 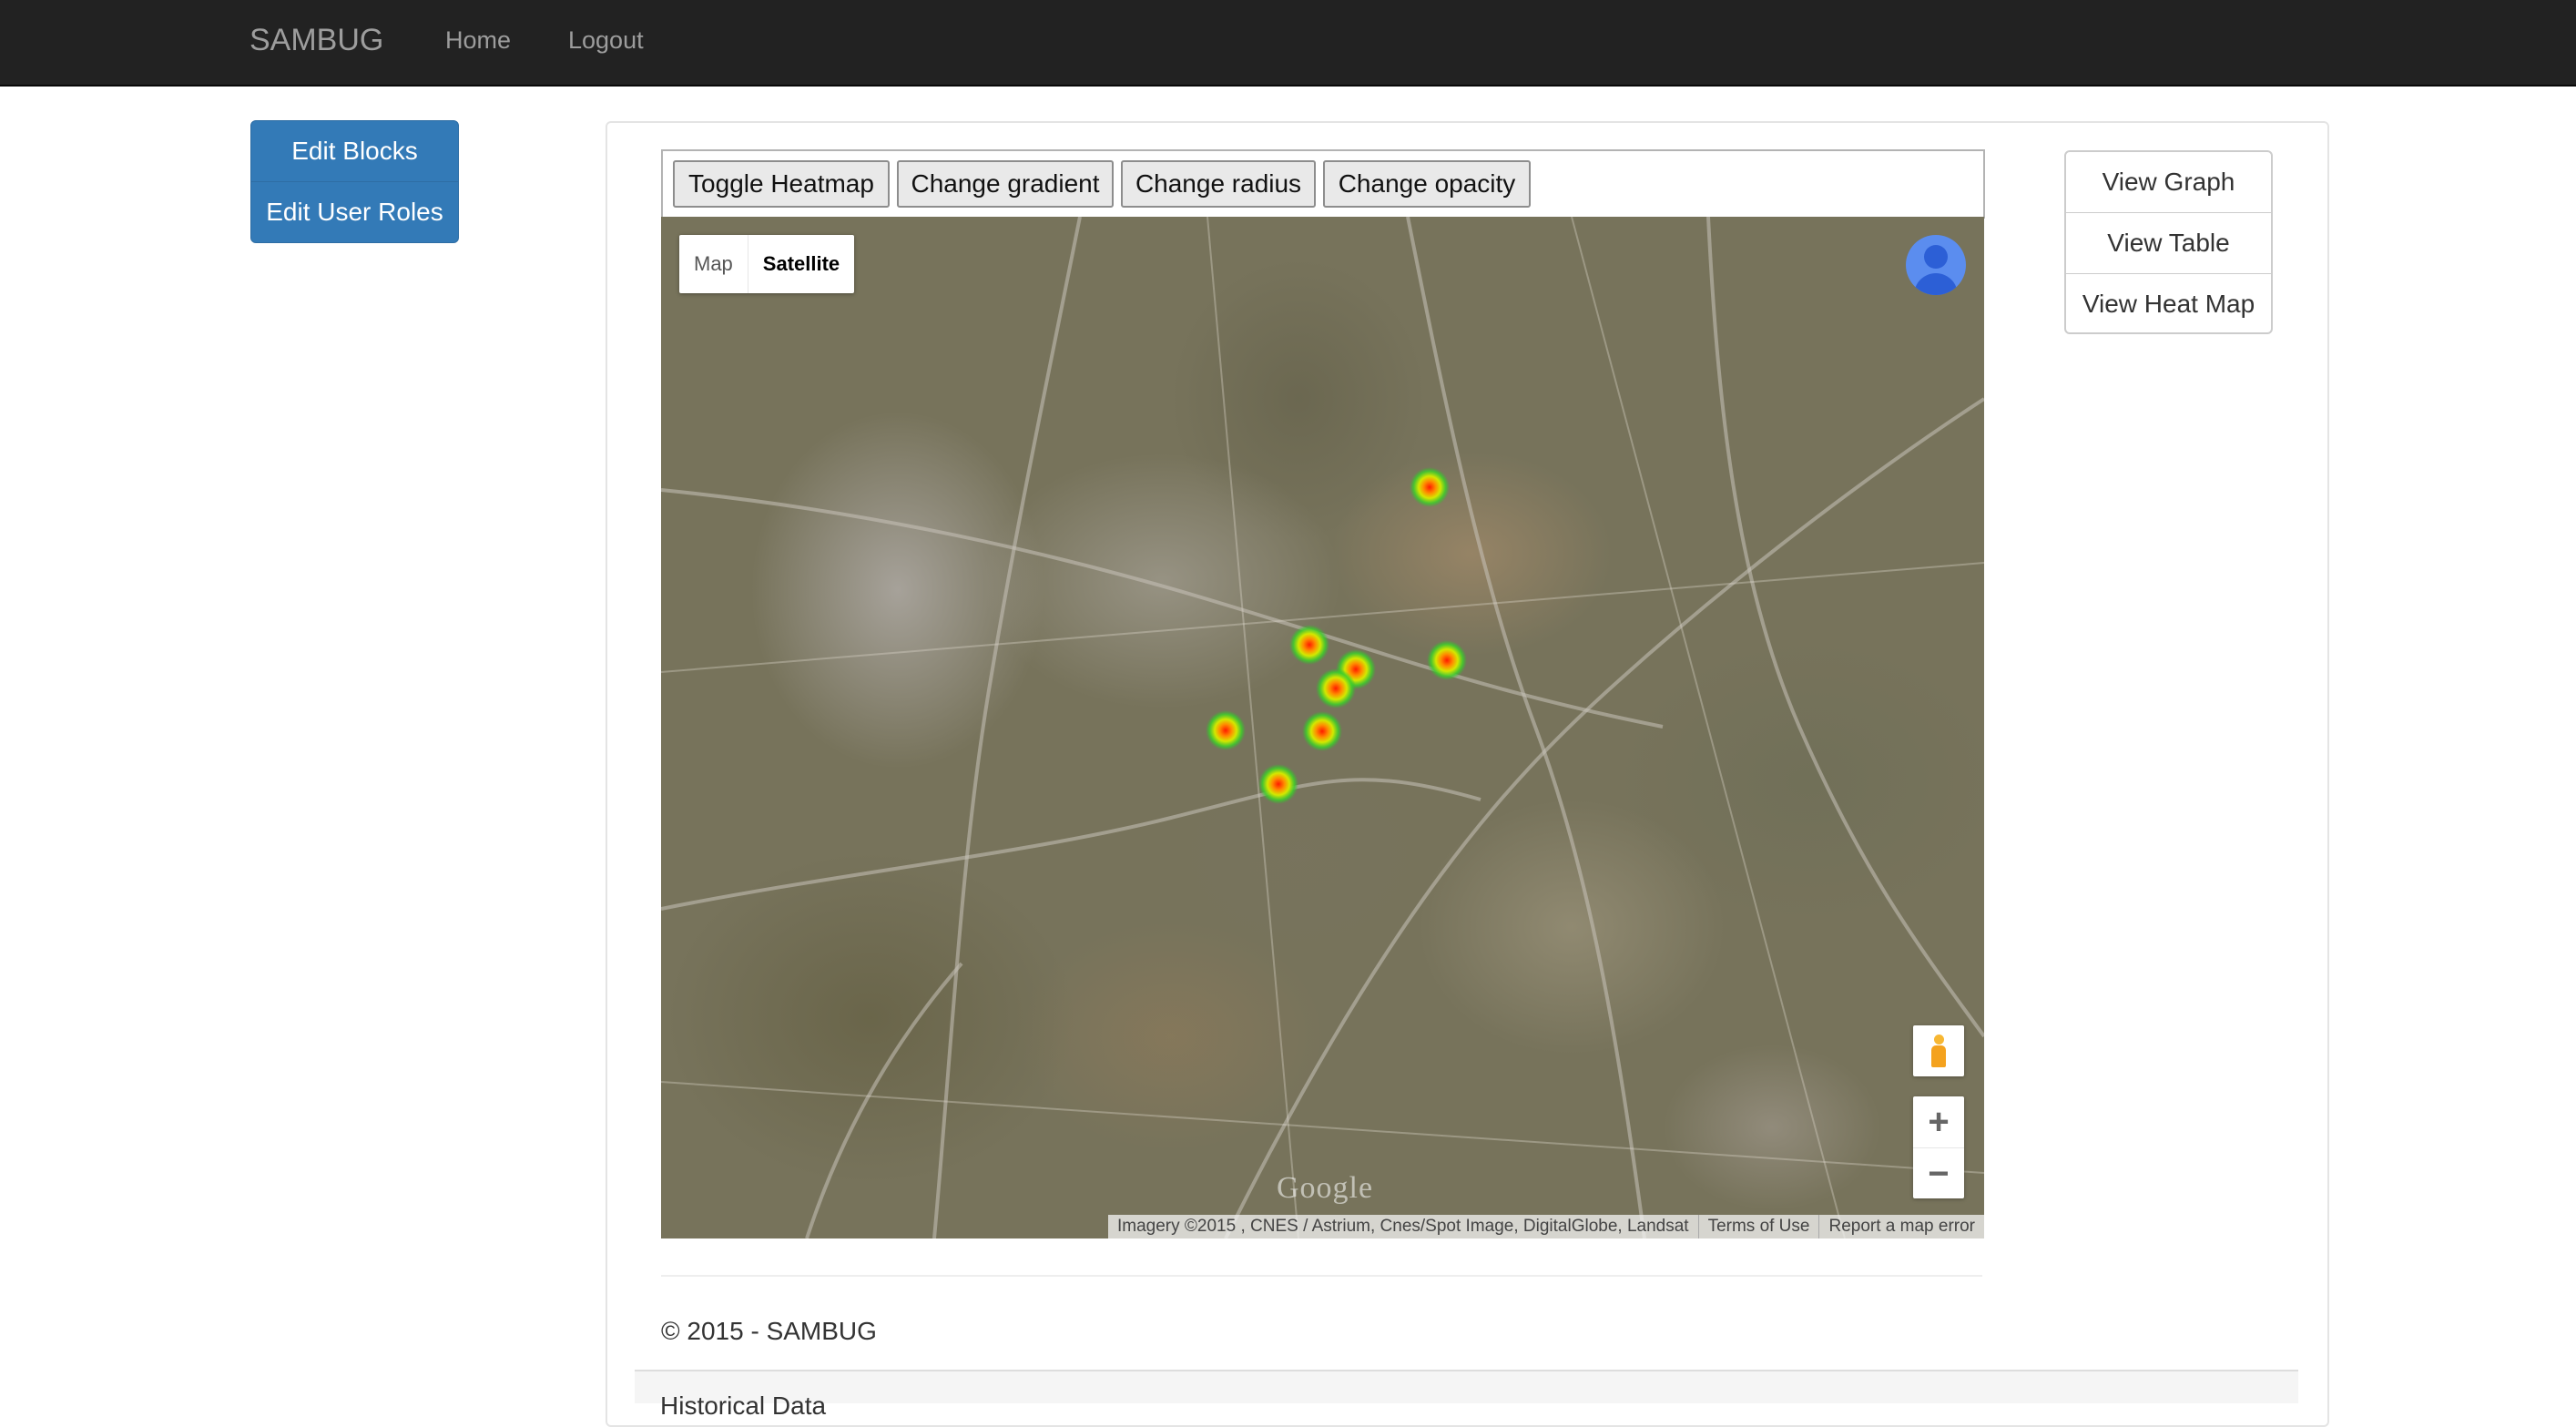 What do you see at coordinates (800, 264) in the screenshot?
I see `map-type-satellite-button: Satellite` at bounding box center [800, 264].